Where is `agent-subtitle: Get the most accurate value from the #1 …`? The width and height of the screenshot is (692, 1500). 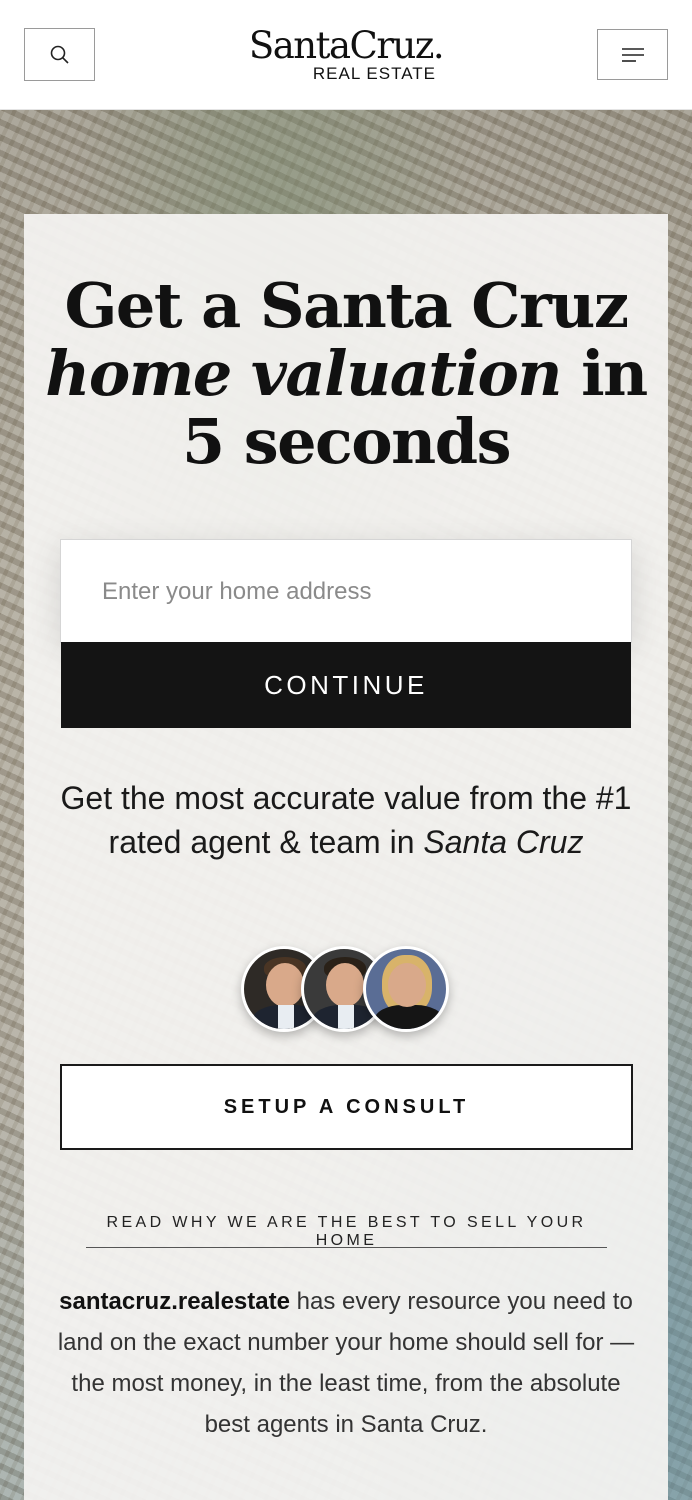
agent-subtitle: Get the most accurate value from the #1 … is located at coordinates (346, 820).